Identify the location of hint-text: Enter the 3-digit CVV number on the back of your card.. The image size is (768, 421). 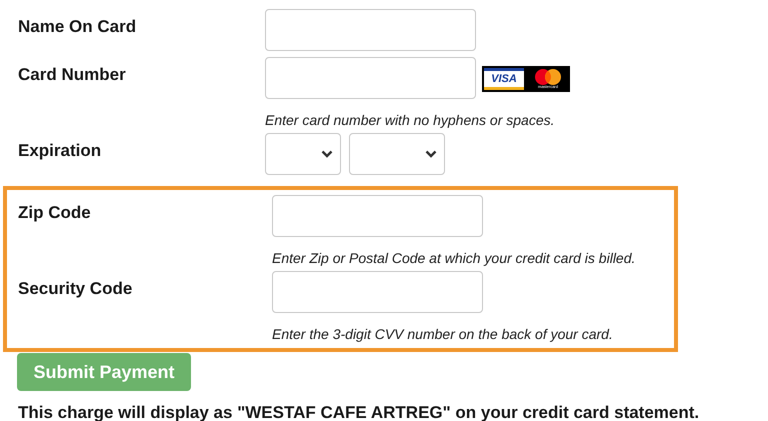
(442, 334).